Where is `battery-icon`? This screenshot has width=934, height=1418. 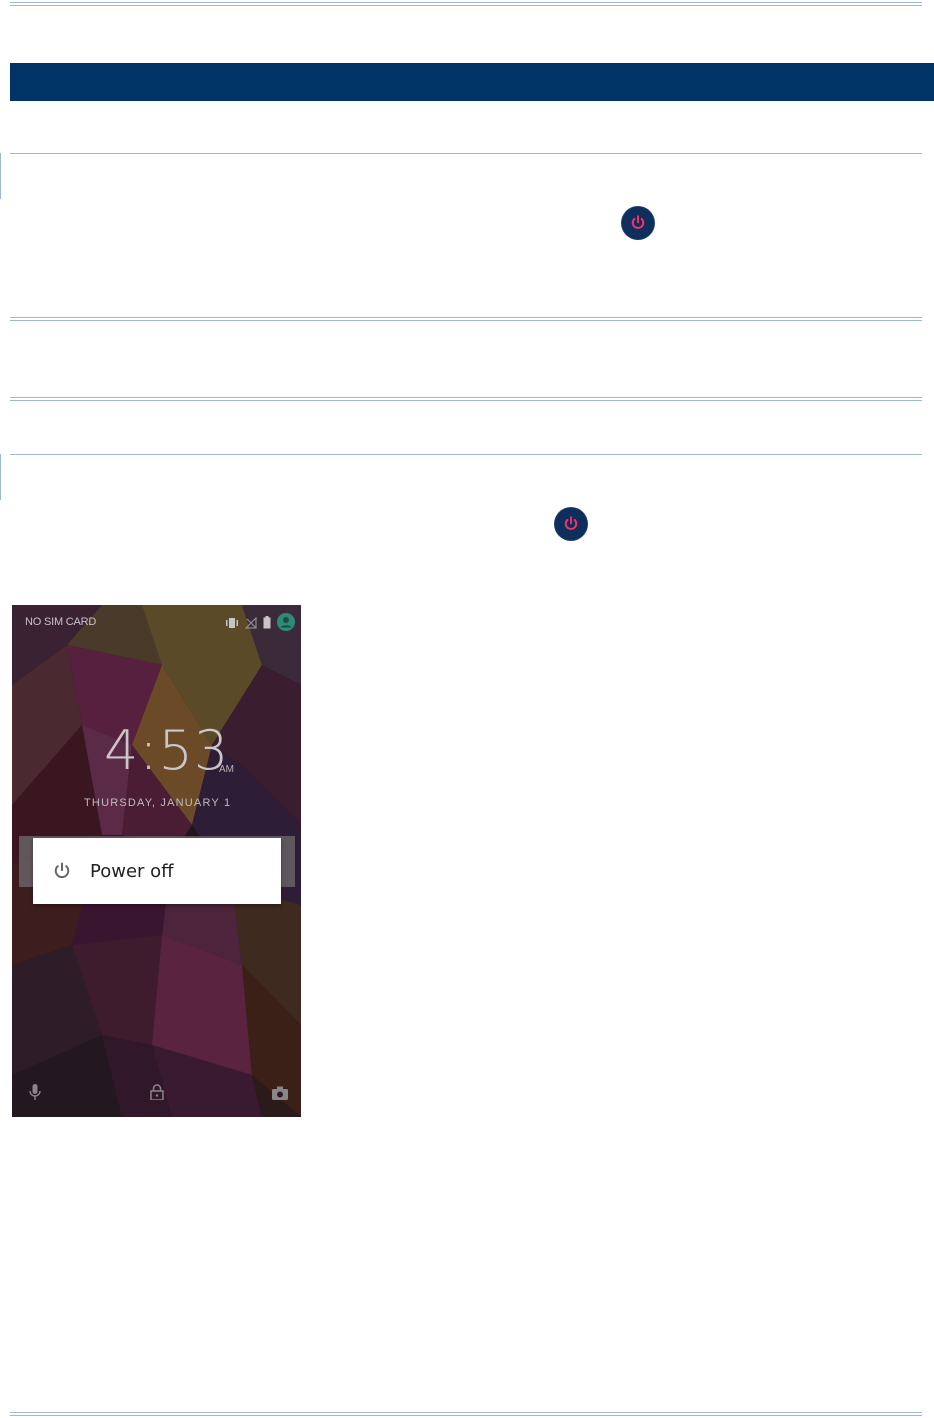 battery-icon is located at coordinates (267, 624).